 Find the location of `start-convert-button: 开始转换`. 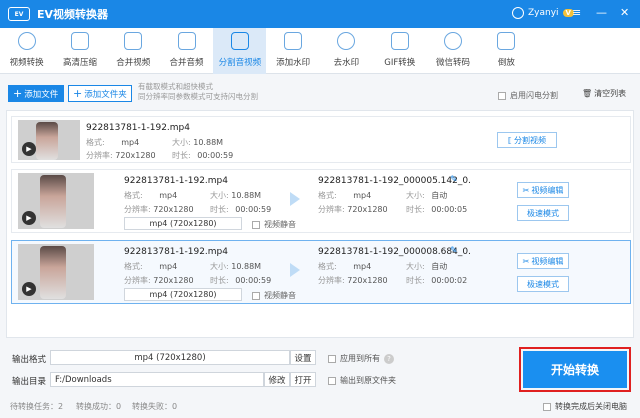

start-convert-button: 开始转换 is located at coordinates (575, 369).